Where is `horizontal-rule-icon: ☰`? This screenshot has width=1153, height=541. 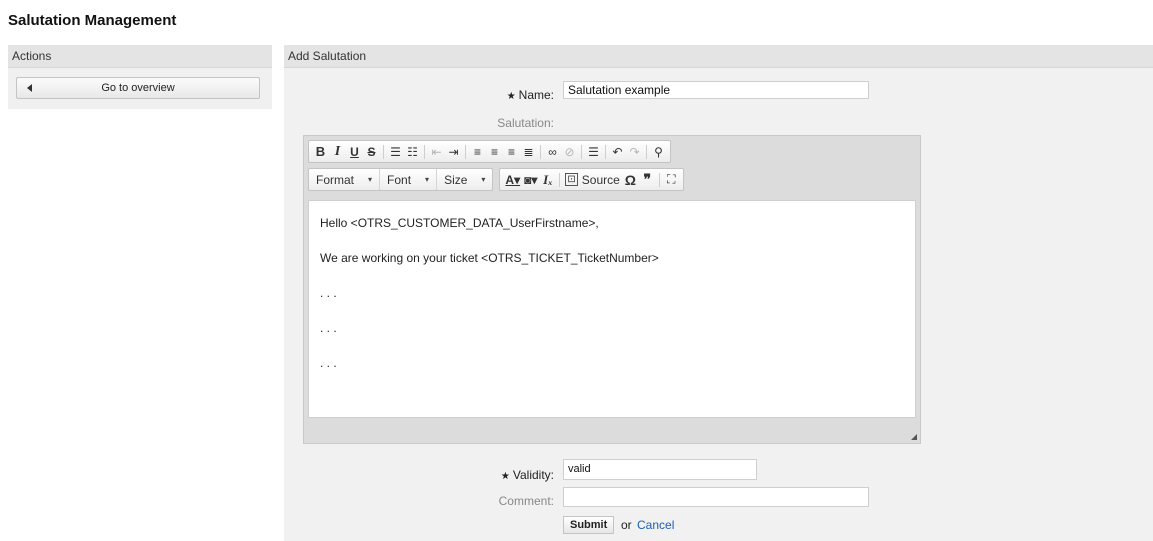
horizontal-rule-icon: ☰ is located at coordinates (593, 151).